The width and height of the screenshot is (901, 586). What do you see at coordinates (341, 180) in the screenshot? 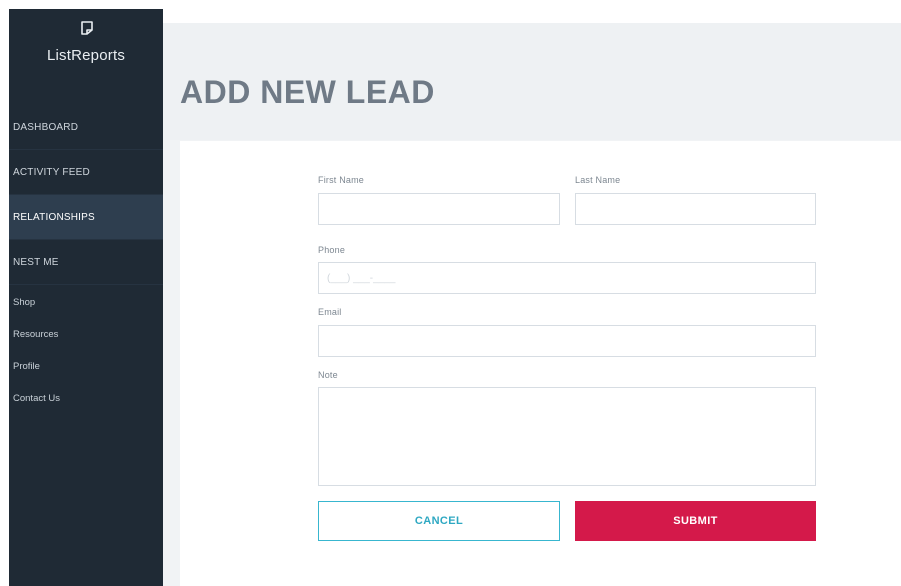
I see `first-name-label: First Name` at bounding box center [341, 180].